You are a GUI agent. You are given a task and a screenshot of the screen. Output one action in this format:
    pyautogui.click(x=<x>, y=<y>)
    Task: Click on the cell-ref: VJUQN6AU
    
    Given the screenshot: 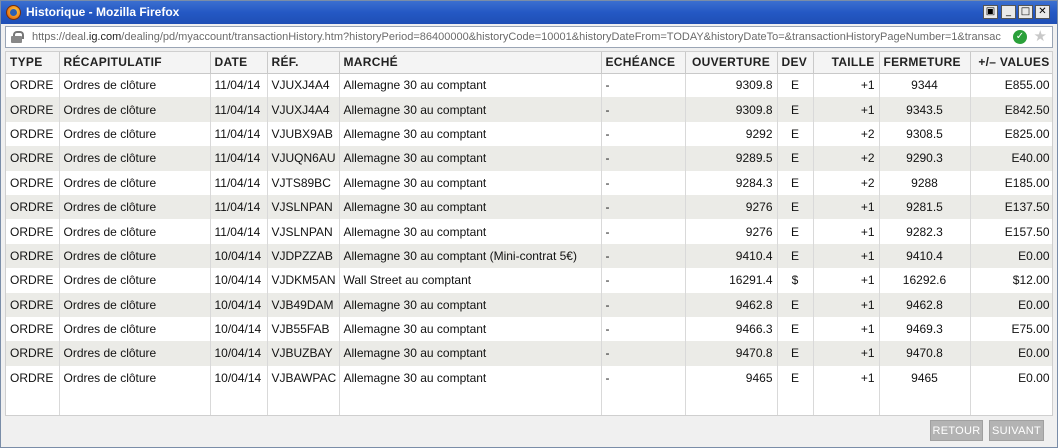 What is the action you would take?
    pyautogui.click(x=303, y=158)
    